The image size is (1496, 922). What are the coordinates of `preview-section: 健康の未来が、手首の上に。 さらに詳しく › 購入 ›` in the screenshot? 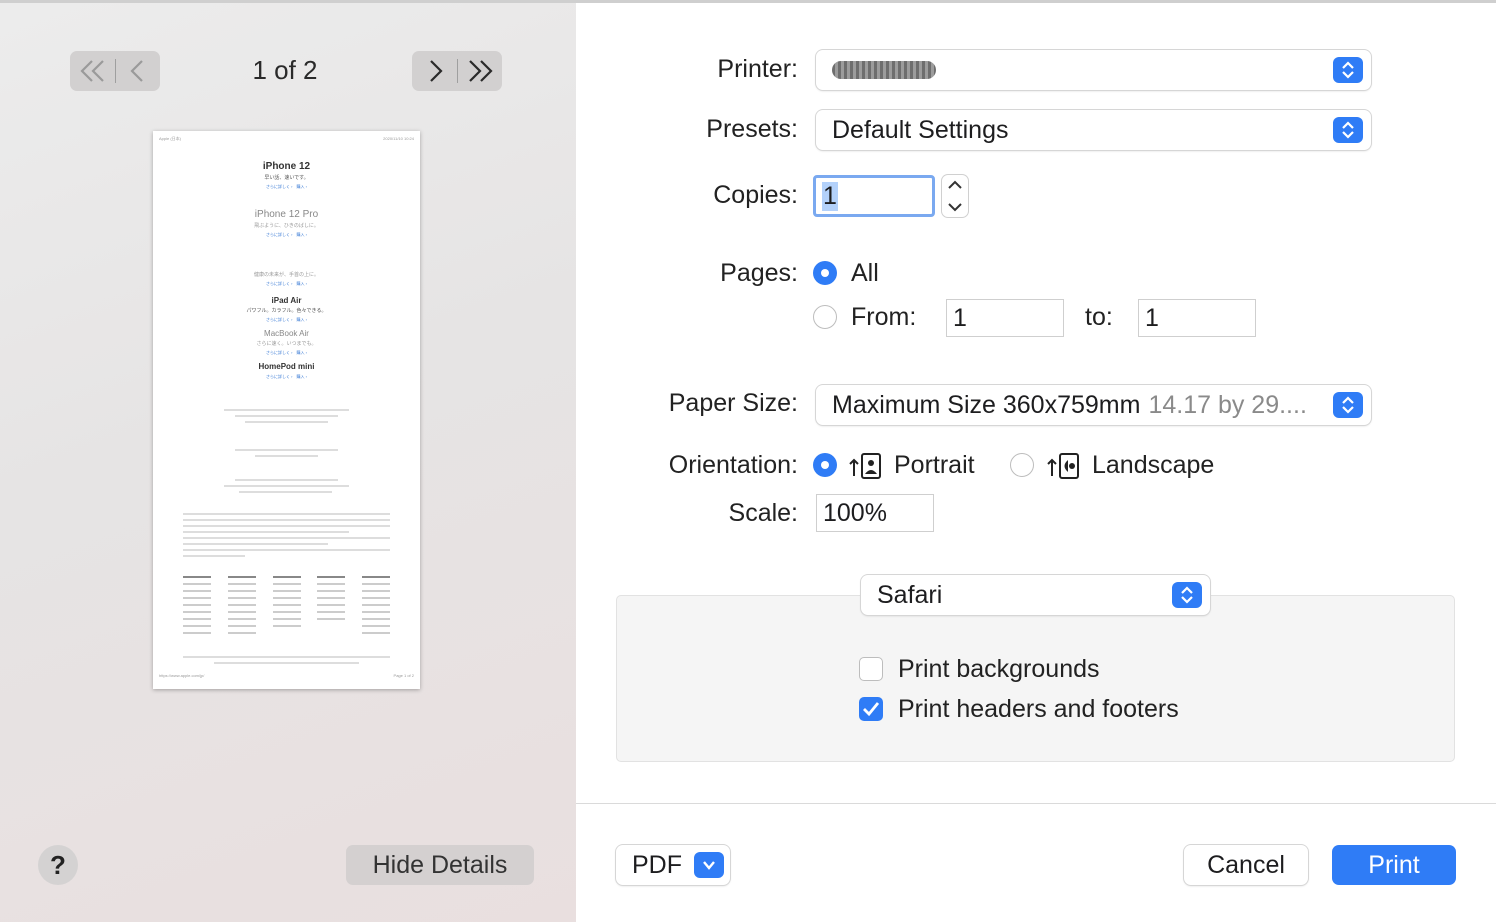 It's located at (286, 278).